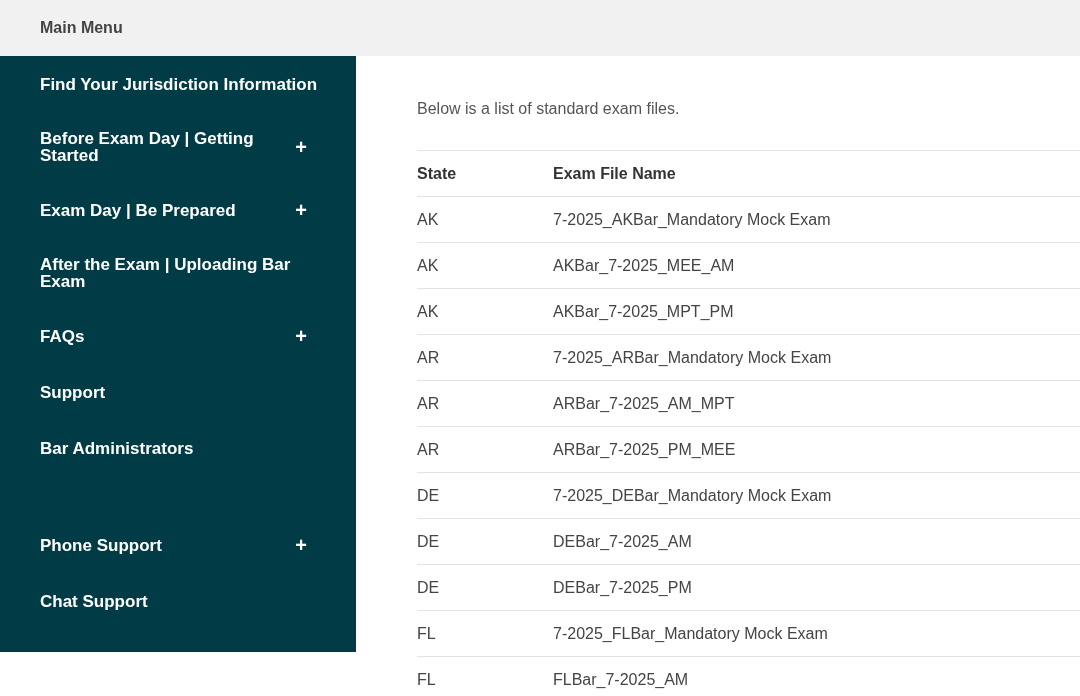  Describe the element at coordinates (816, 587) in the screenshot. I see `table-cell: DEBar_7-2025_PM` at that location.